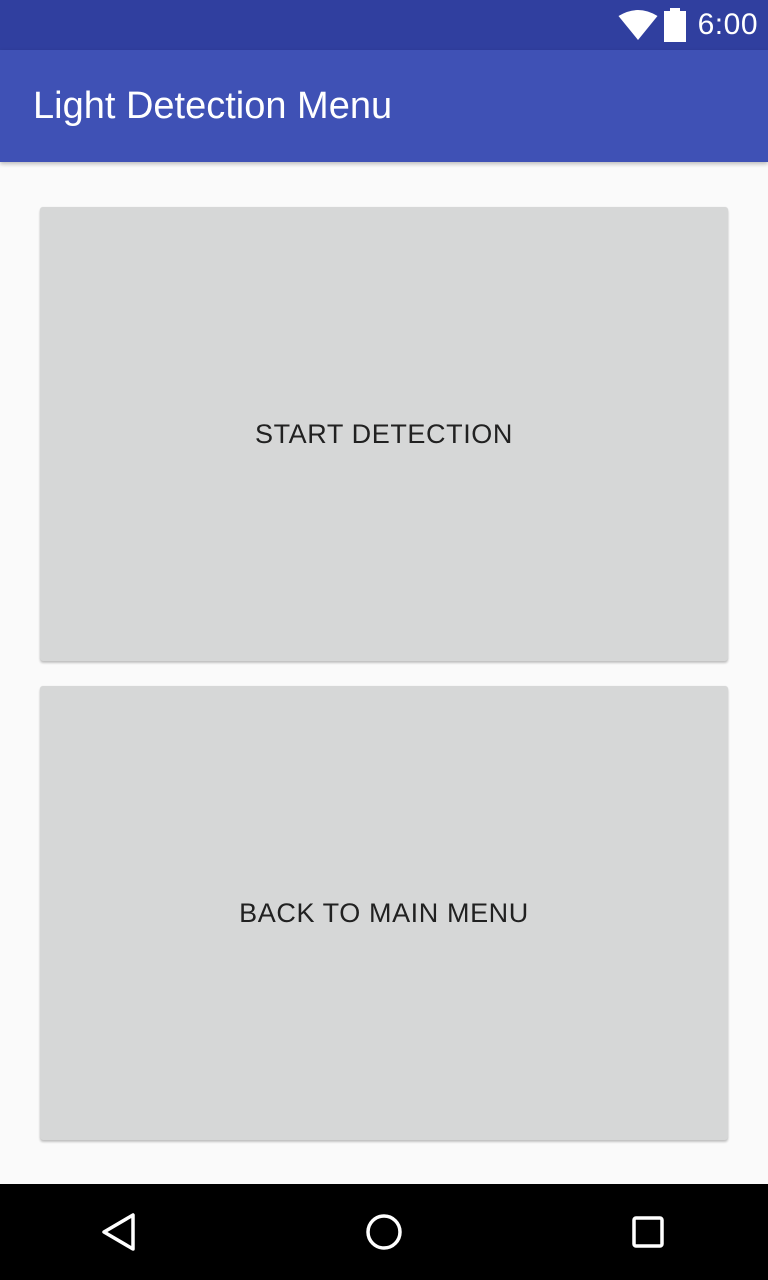 The height and width of the screenshot is (1280, 768). I want to click on battery-icon, so click(674, 25).